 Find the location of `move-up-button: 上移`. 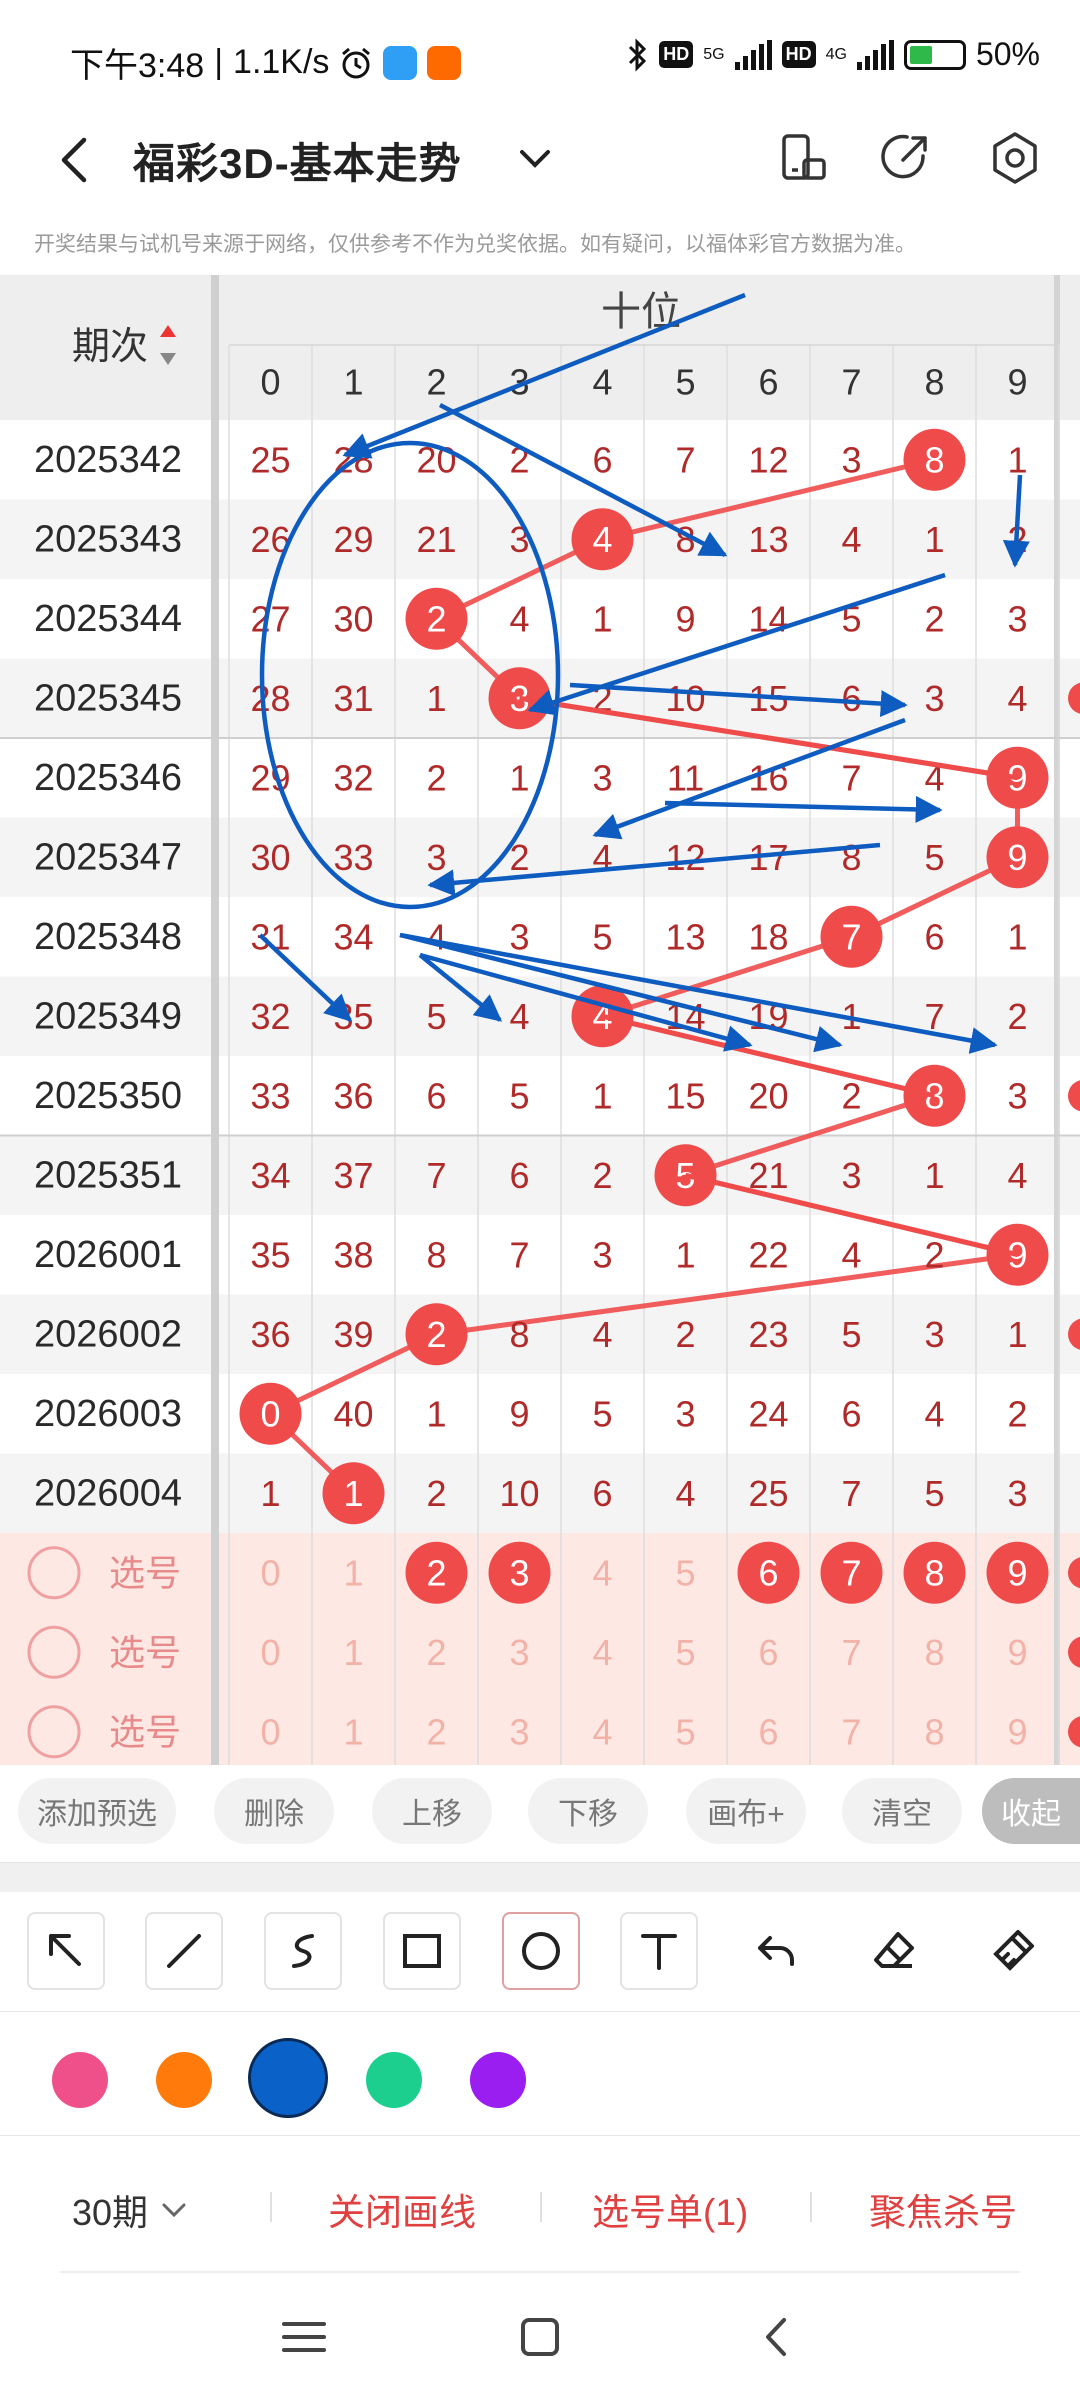

move-up-button: 上移 is located at coordinates (432, 1811).